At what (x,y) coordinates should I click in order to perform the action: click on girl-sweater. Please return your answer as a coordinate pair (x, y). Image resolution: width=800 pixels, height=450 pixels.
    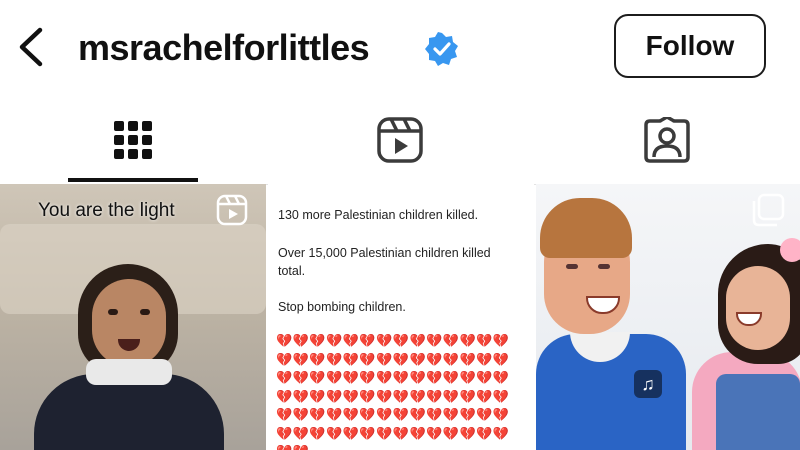
    Looking at the image, I should click on (129, 412).